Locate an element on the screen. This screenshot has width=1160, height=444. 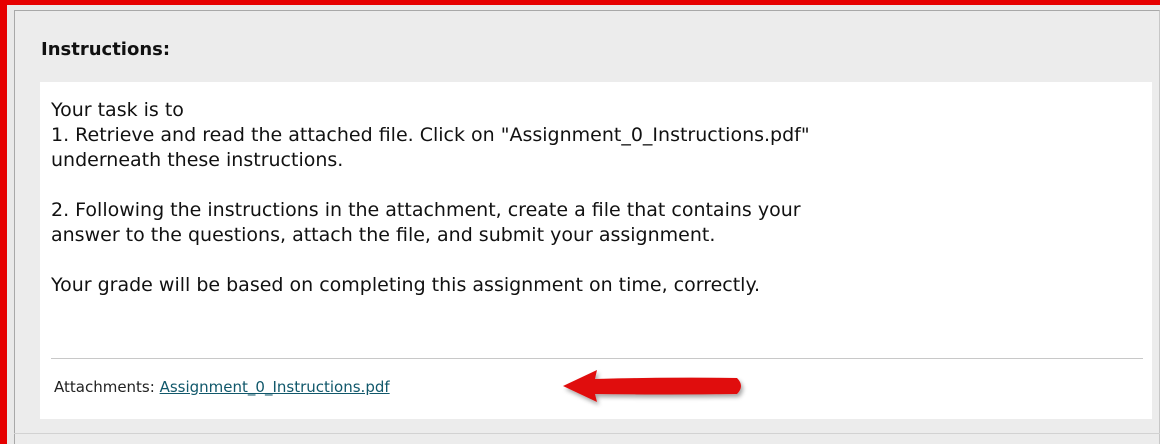
panel-bottom-line is located at coordinates (587, 433).